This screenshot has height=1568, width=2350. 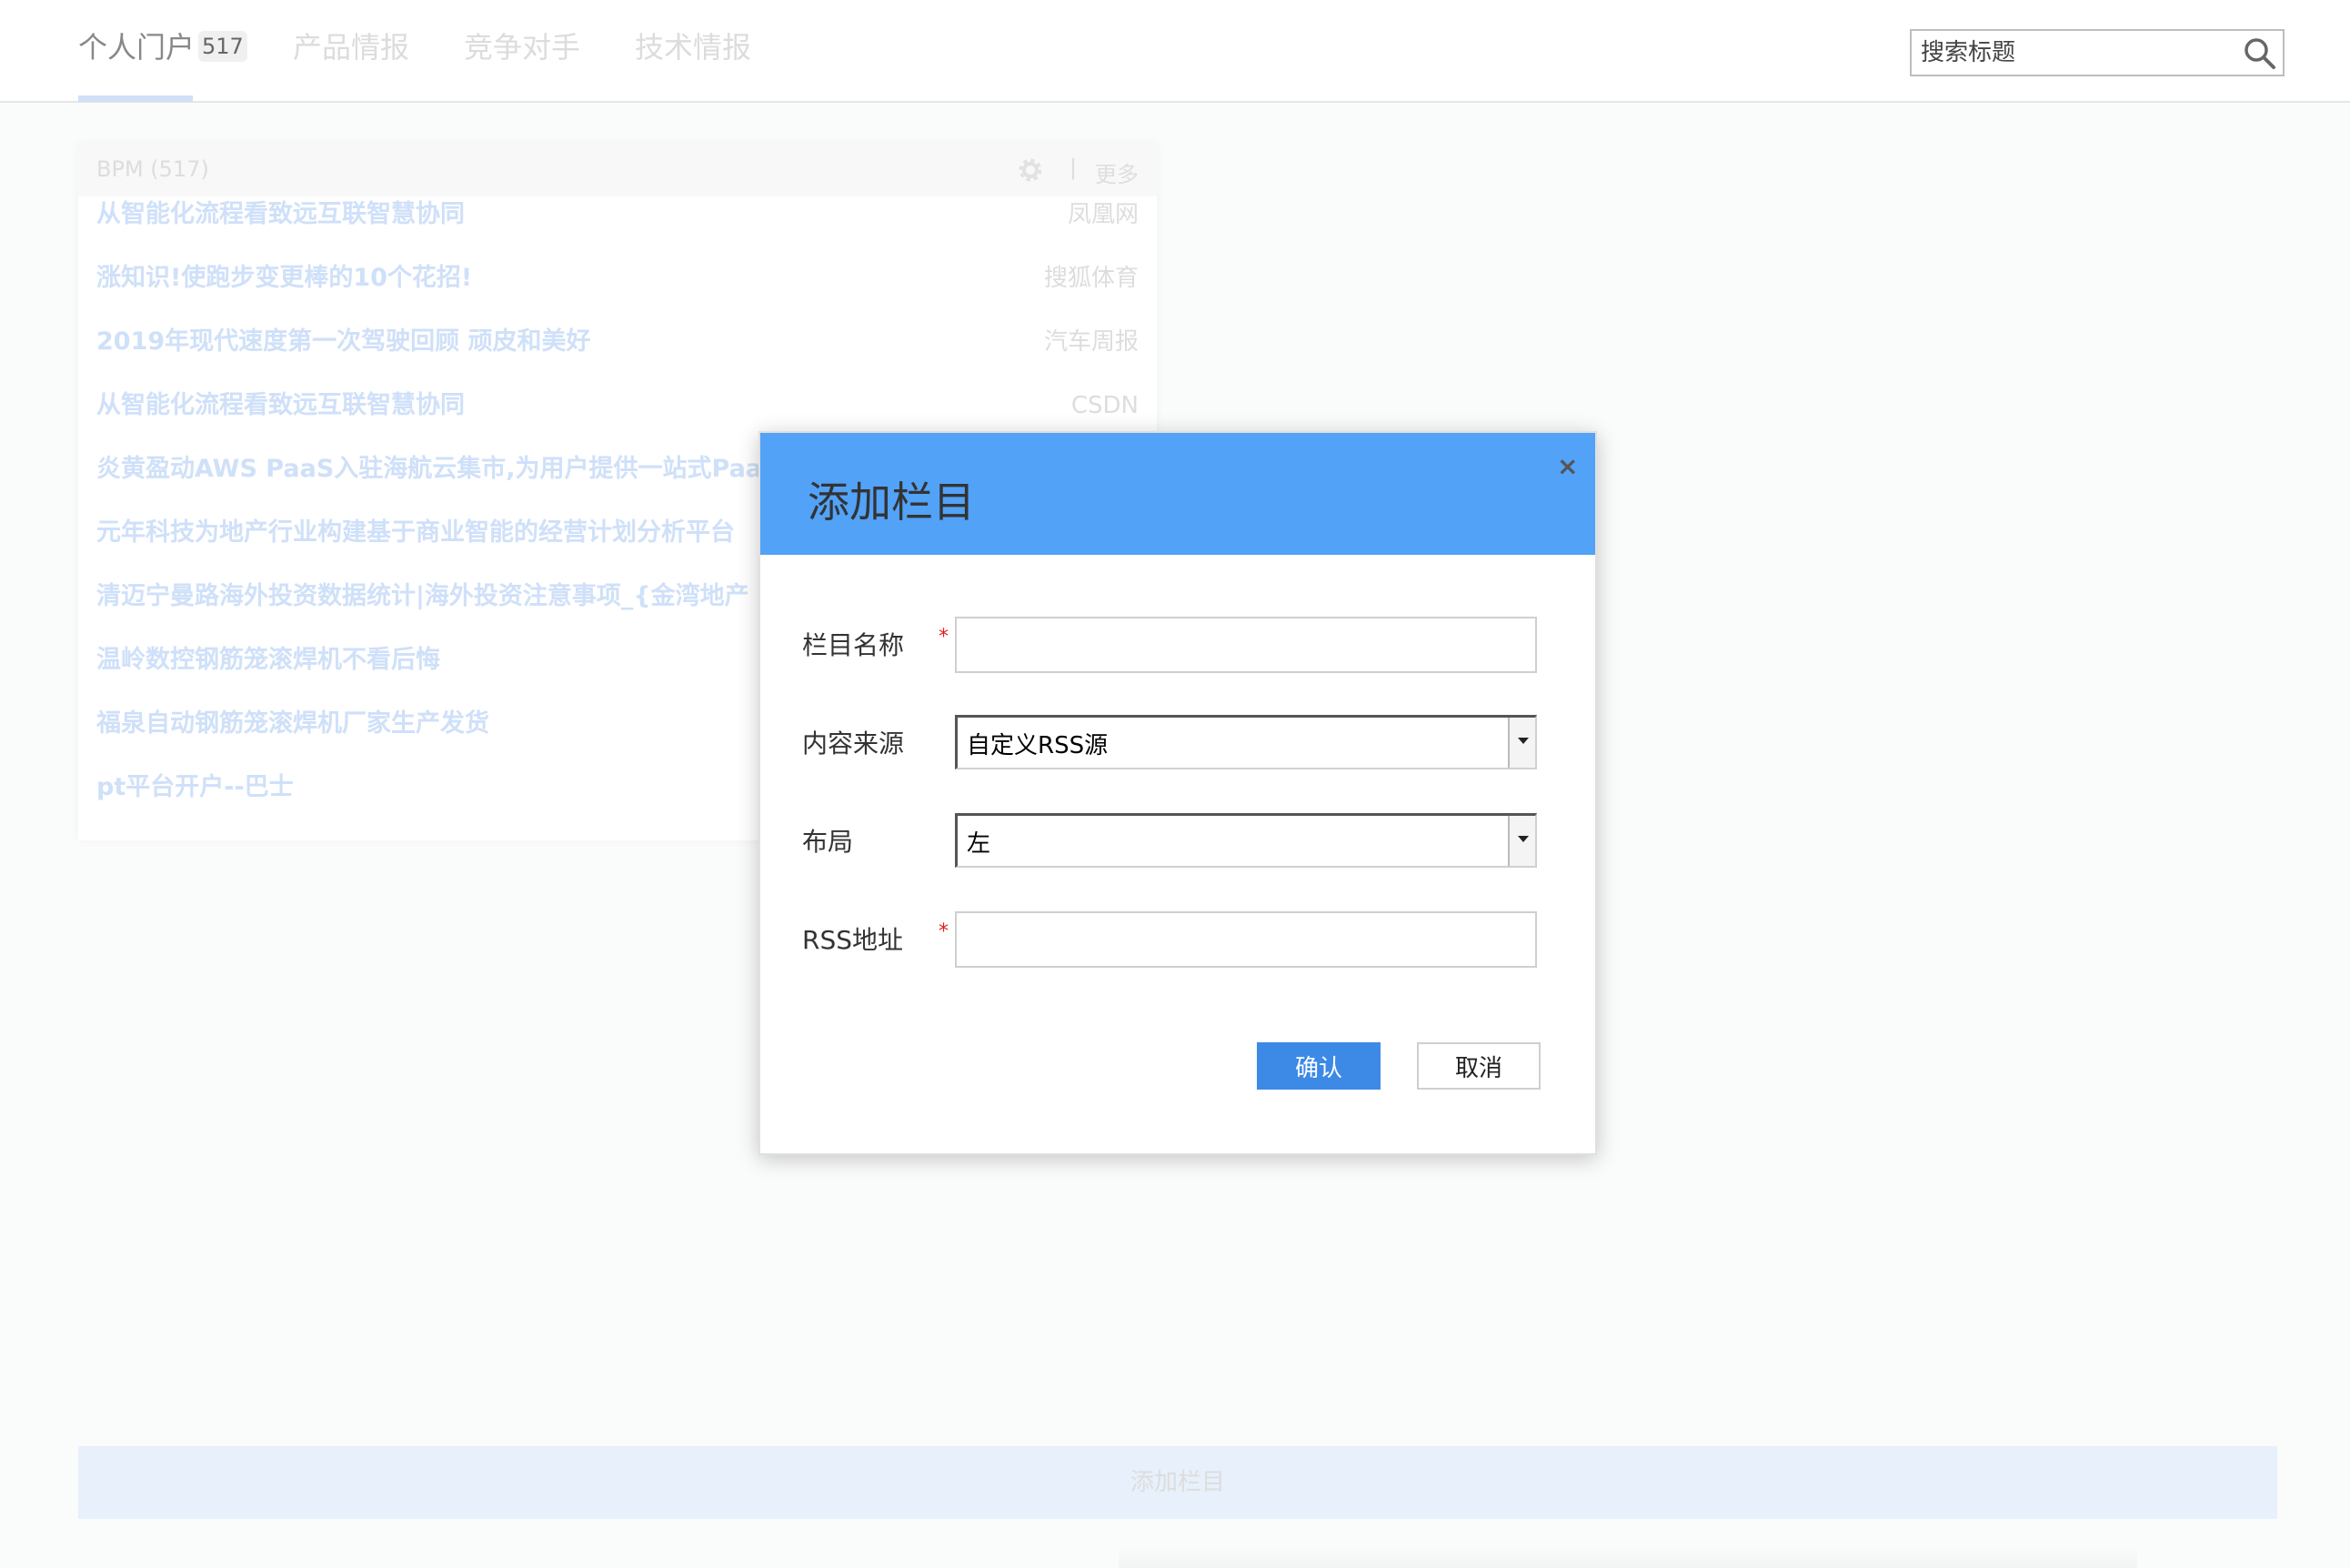 I want to click on column-name-input, so click(x=1246, y=645).